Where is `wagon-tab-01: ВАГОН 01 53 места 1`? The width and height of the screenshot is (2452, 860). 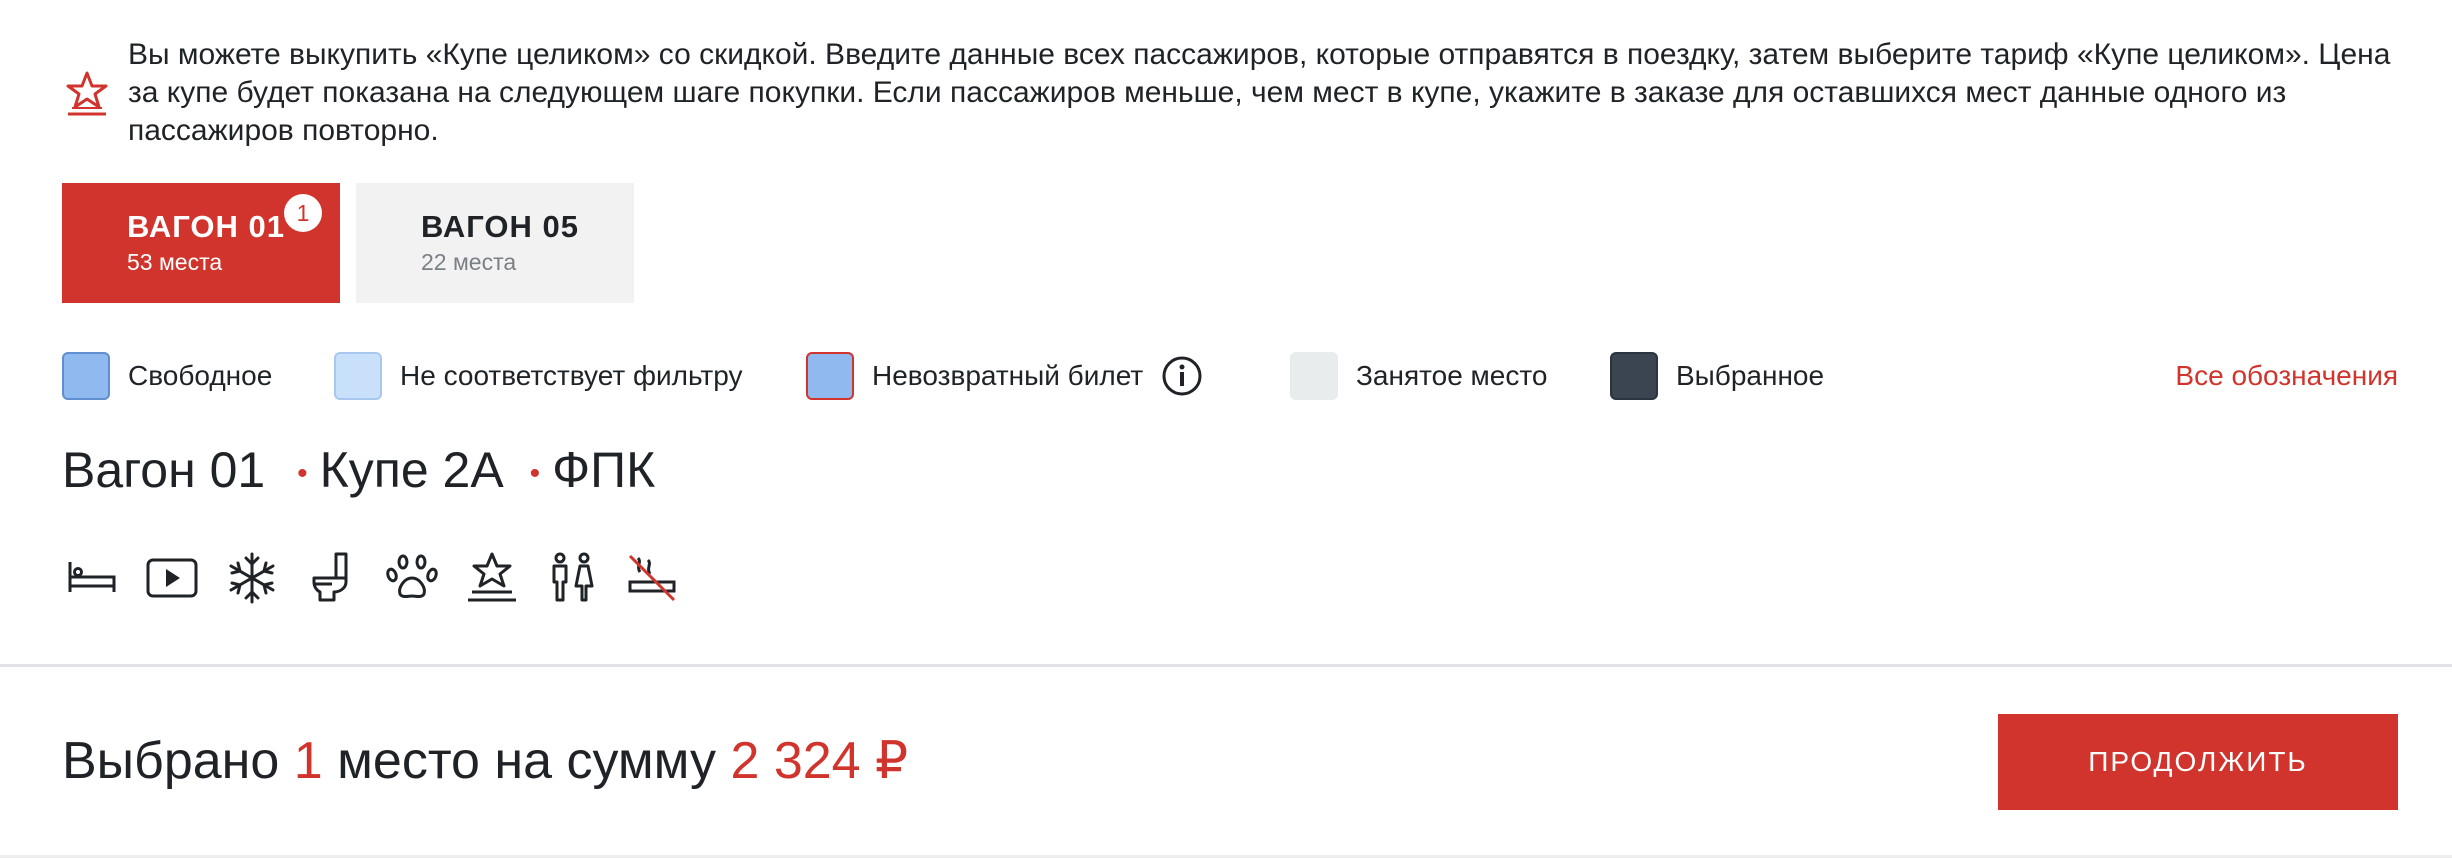
wagon-tab-01: ВАГОН 01 53 места 1 is located at coordinates (201, 243).